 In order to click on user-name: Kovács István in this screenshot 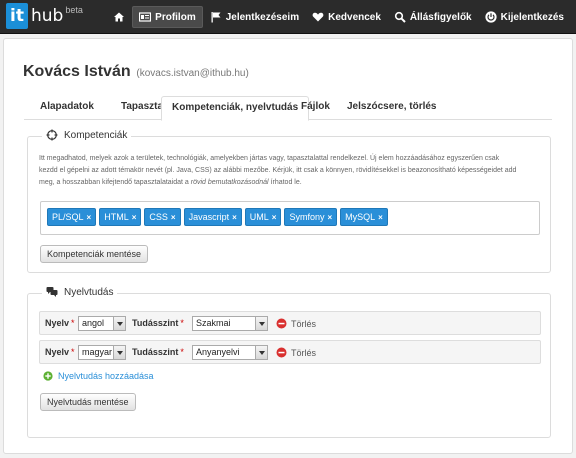, I will do `click(77, 71)`.